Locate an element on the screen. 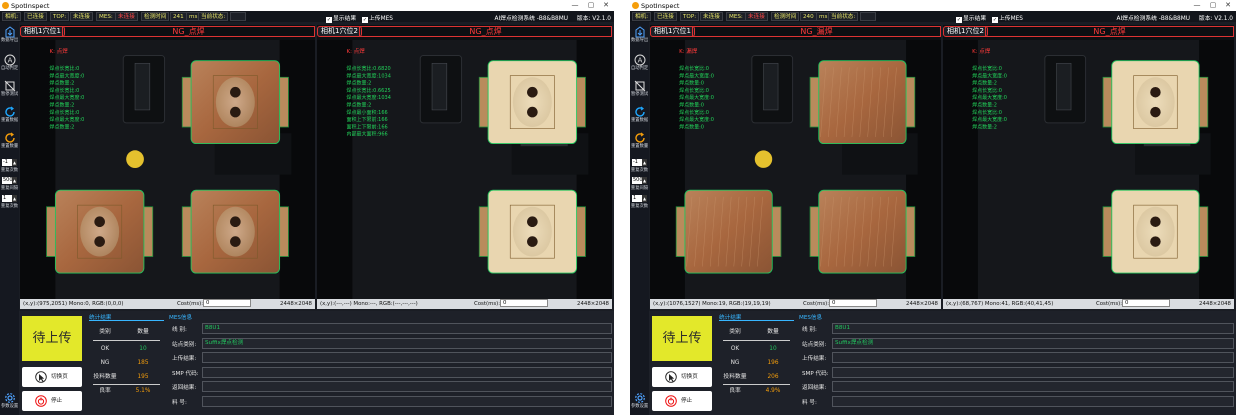  camera-connected-badge: 已连接 is located at coordinates (35, 16).